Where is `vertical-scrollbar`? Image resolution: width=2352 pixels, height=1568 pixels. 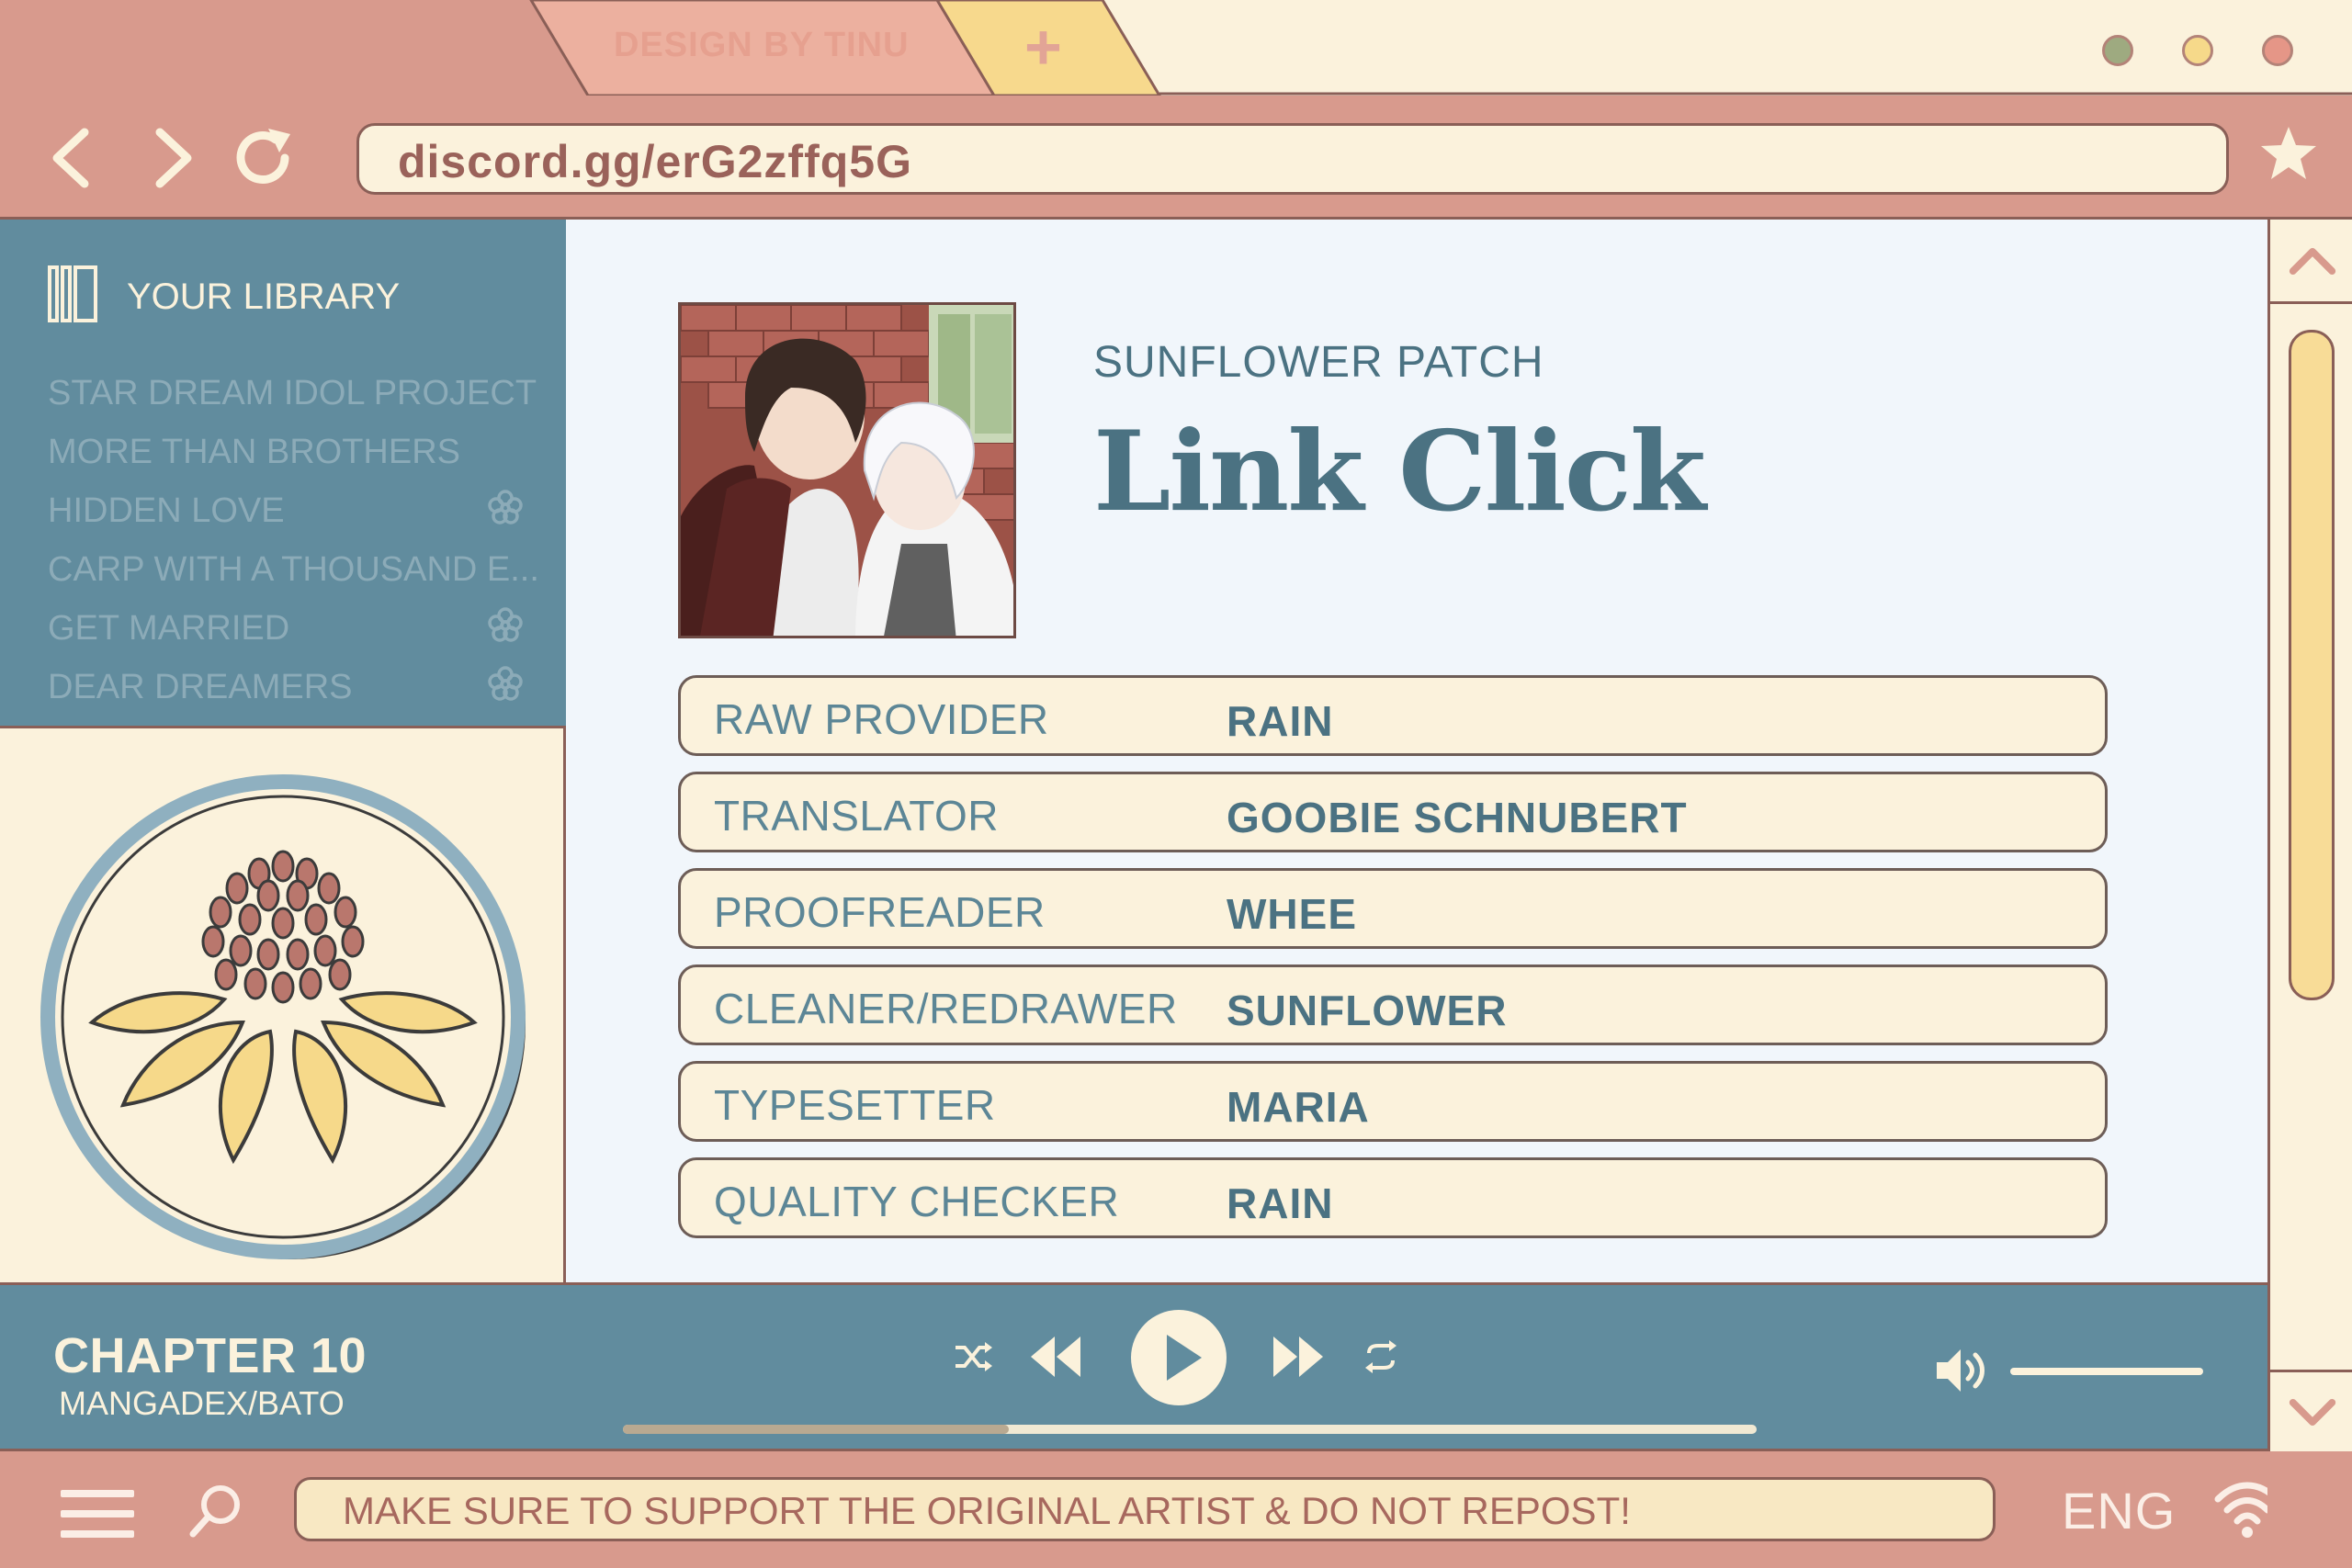
vertical-scrollbar is located at coordinates (2309, 834).